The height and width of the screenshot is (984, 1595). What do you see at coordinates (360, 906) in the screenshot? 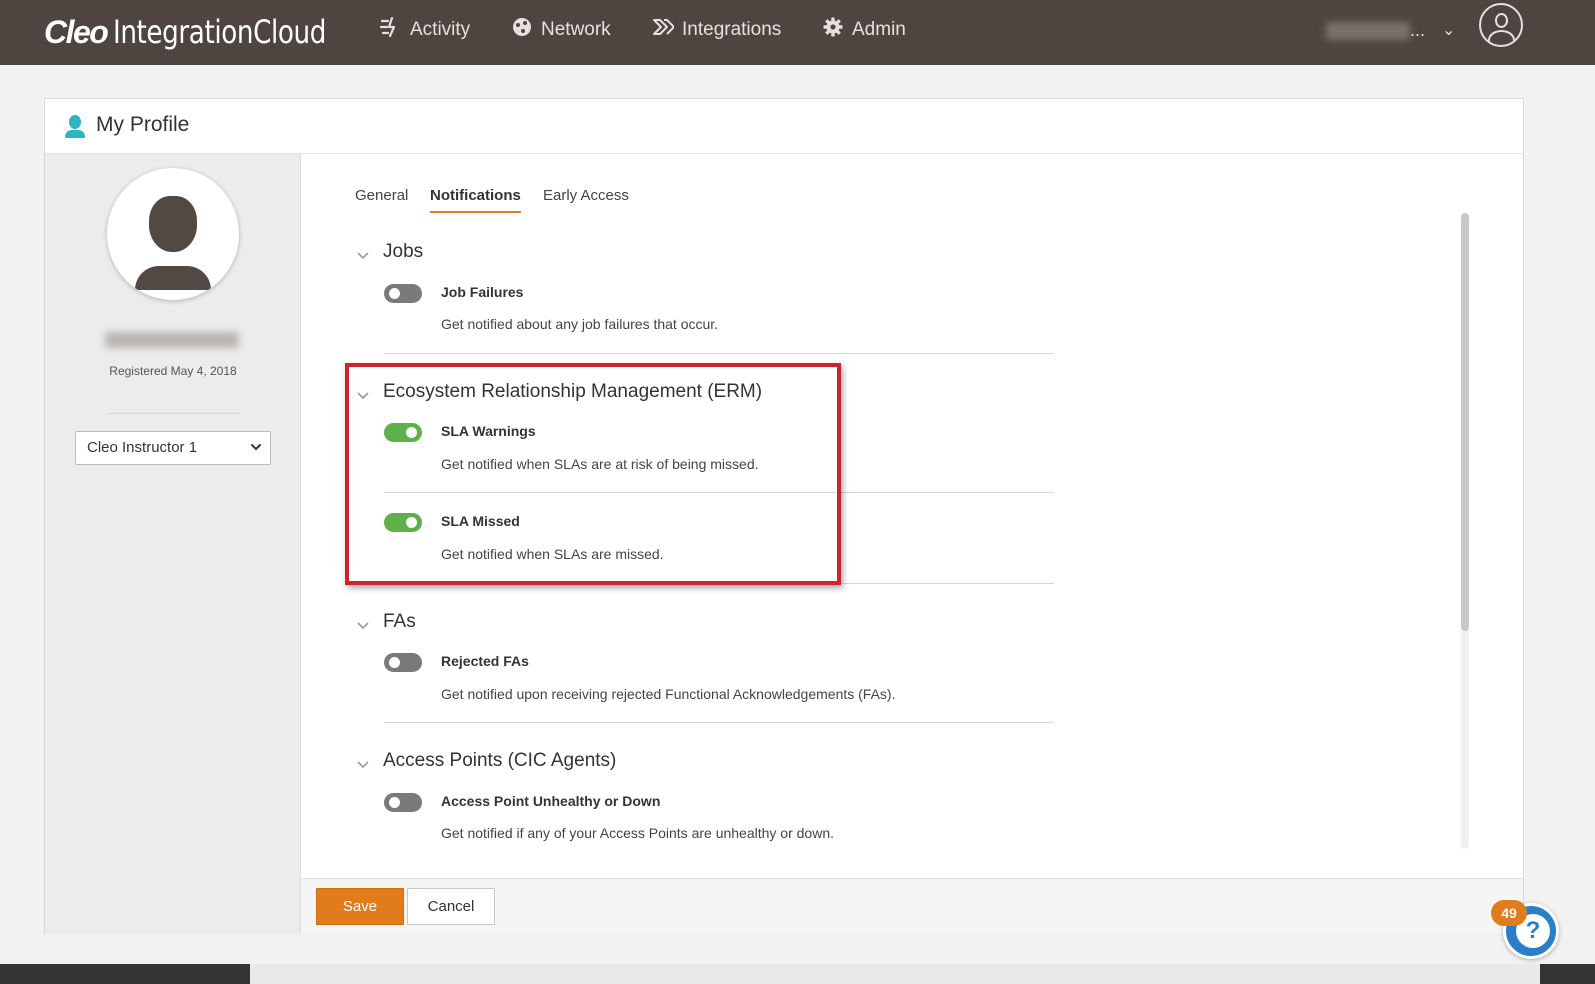
I see `save-button: Save` at bounding box center [360, 906].